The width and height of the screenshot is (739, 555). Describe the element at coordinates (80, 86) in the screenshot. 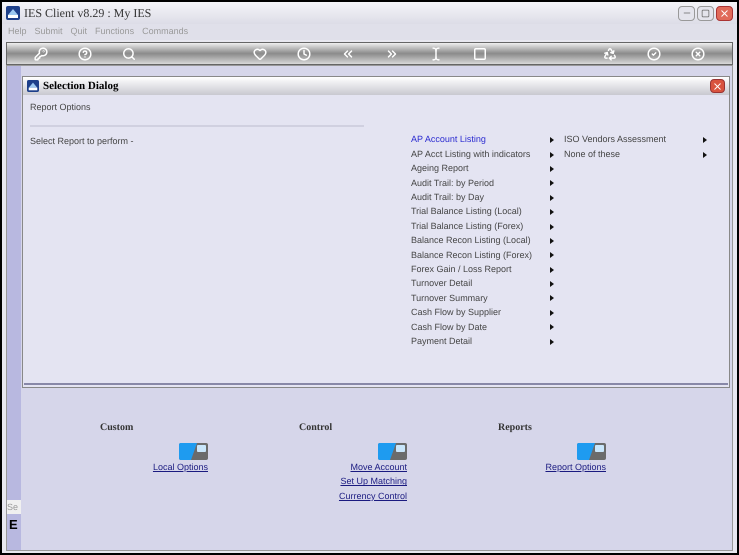

I see `dialog-title: Selection Dialog` at that location.